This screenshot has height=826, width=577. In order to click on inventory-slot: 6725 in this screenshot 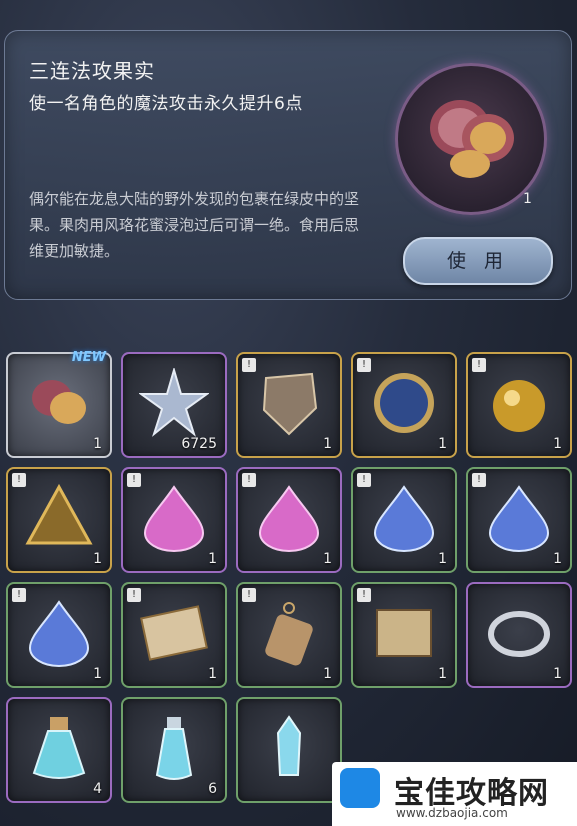, I will do `click(174, 405)`.